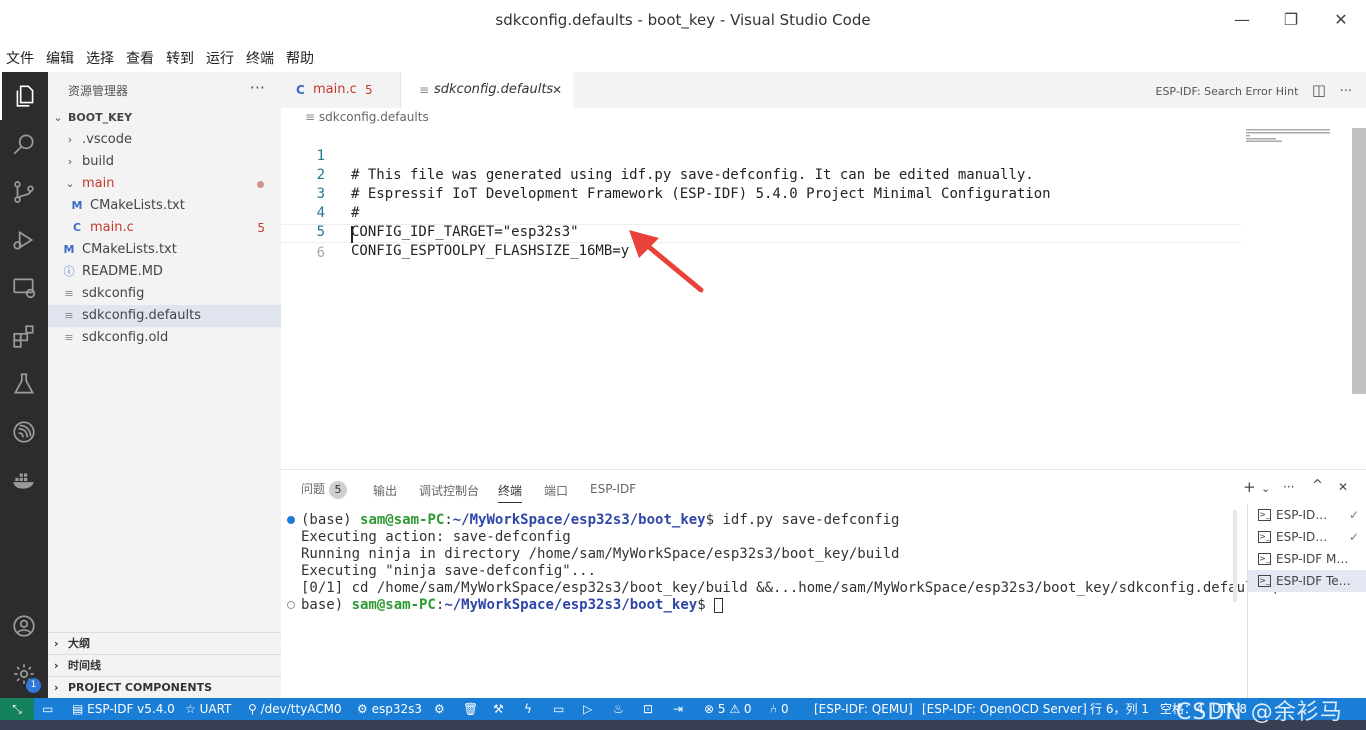 The width and height of the screenshot is (1366, 730). I want to click on explorer-icon, so click(24, 96).